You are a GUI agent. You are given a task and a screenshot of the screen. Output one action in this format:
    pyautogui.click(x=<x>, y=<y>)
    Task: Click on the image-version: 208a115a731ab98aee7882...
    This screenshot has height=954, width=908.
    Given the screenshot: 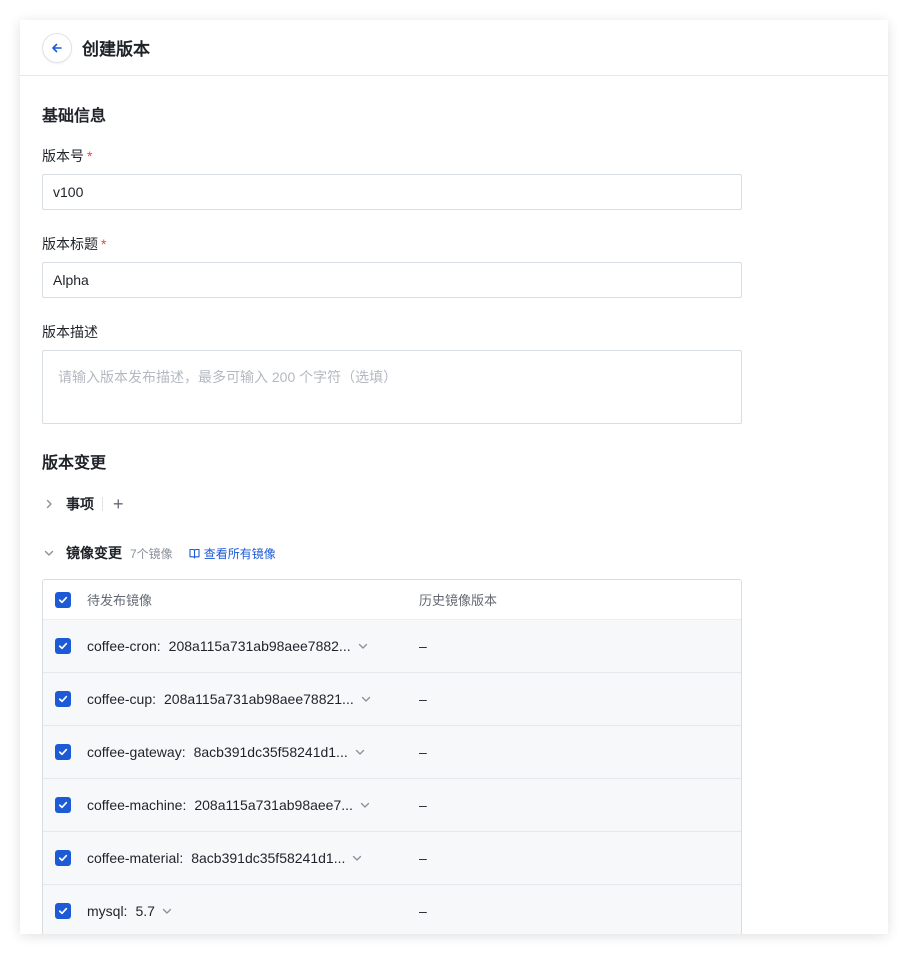 What is the action you would take?
    pyautogui.click(x=259, y=646)
    